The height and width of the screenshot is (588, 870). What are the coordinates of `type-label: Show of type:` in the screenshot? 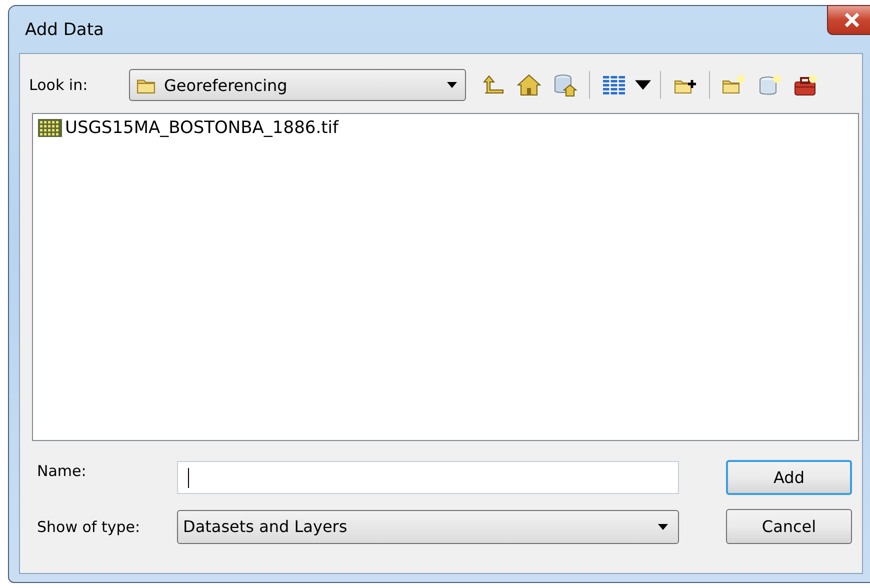 It's located at (89, 527).